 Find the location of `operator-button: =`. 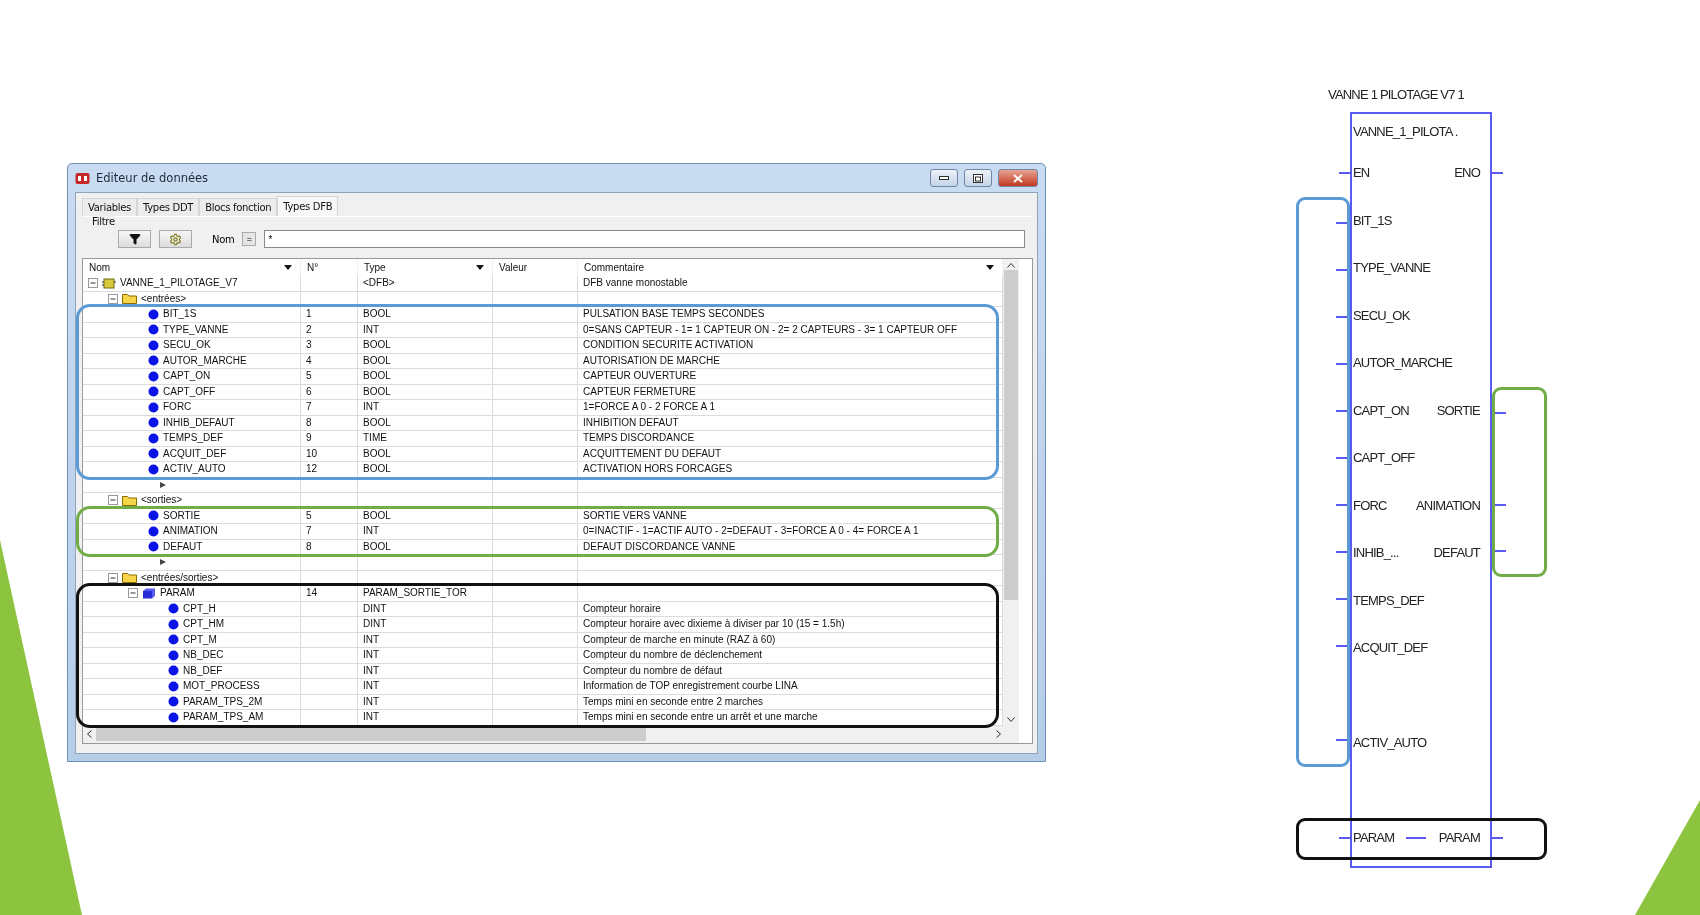

operator-button: = is located at coordinates (249, 239).